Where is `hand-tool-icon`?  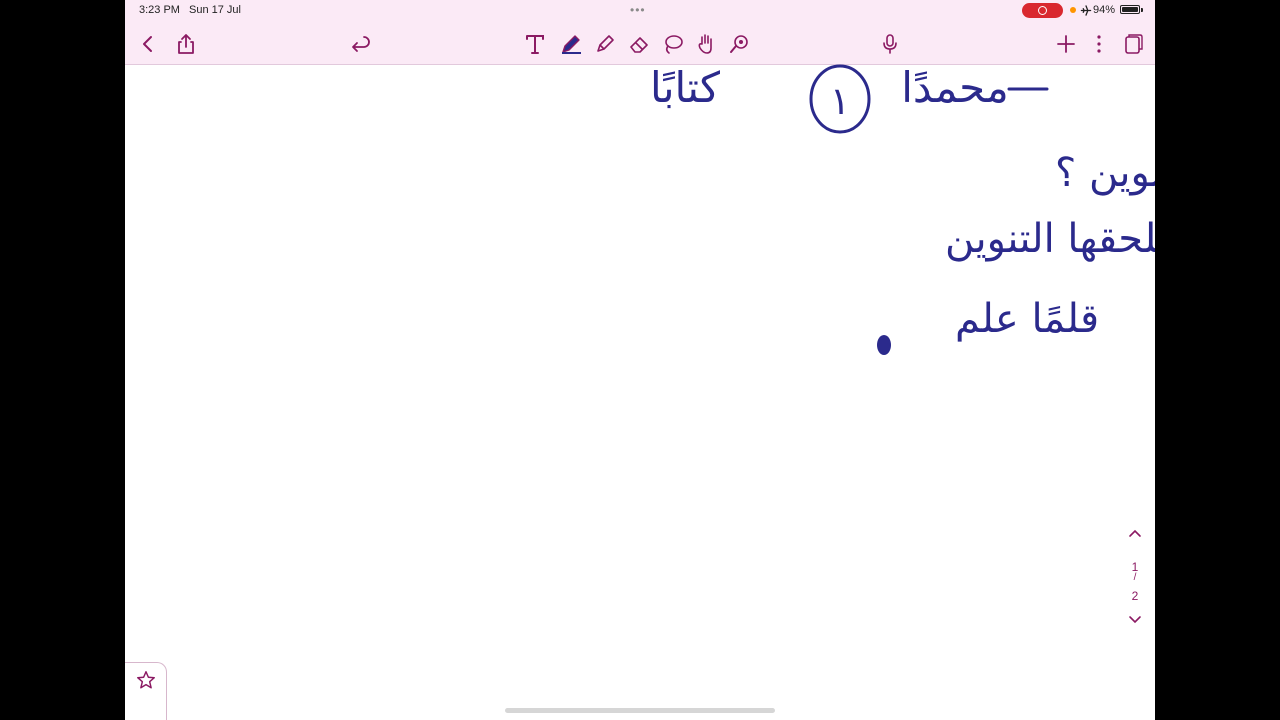 hand-tool-icon is located at coordinates (705, 44).